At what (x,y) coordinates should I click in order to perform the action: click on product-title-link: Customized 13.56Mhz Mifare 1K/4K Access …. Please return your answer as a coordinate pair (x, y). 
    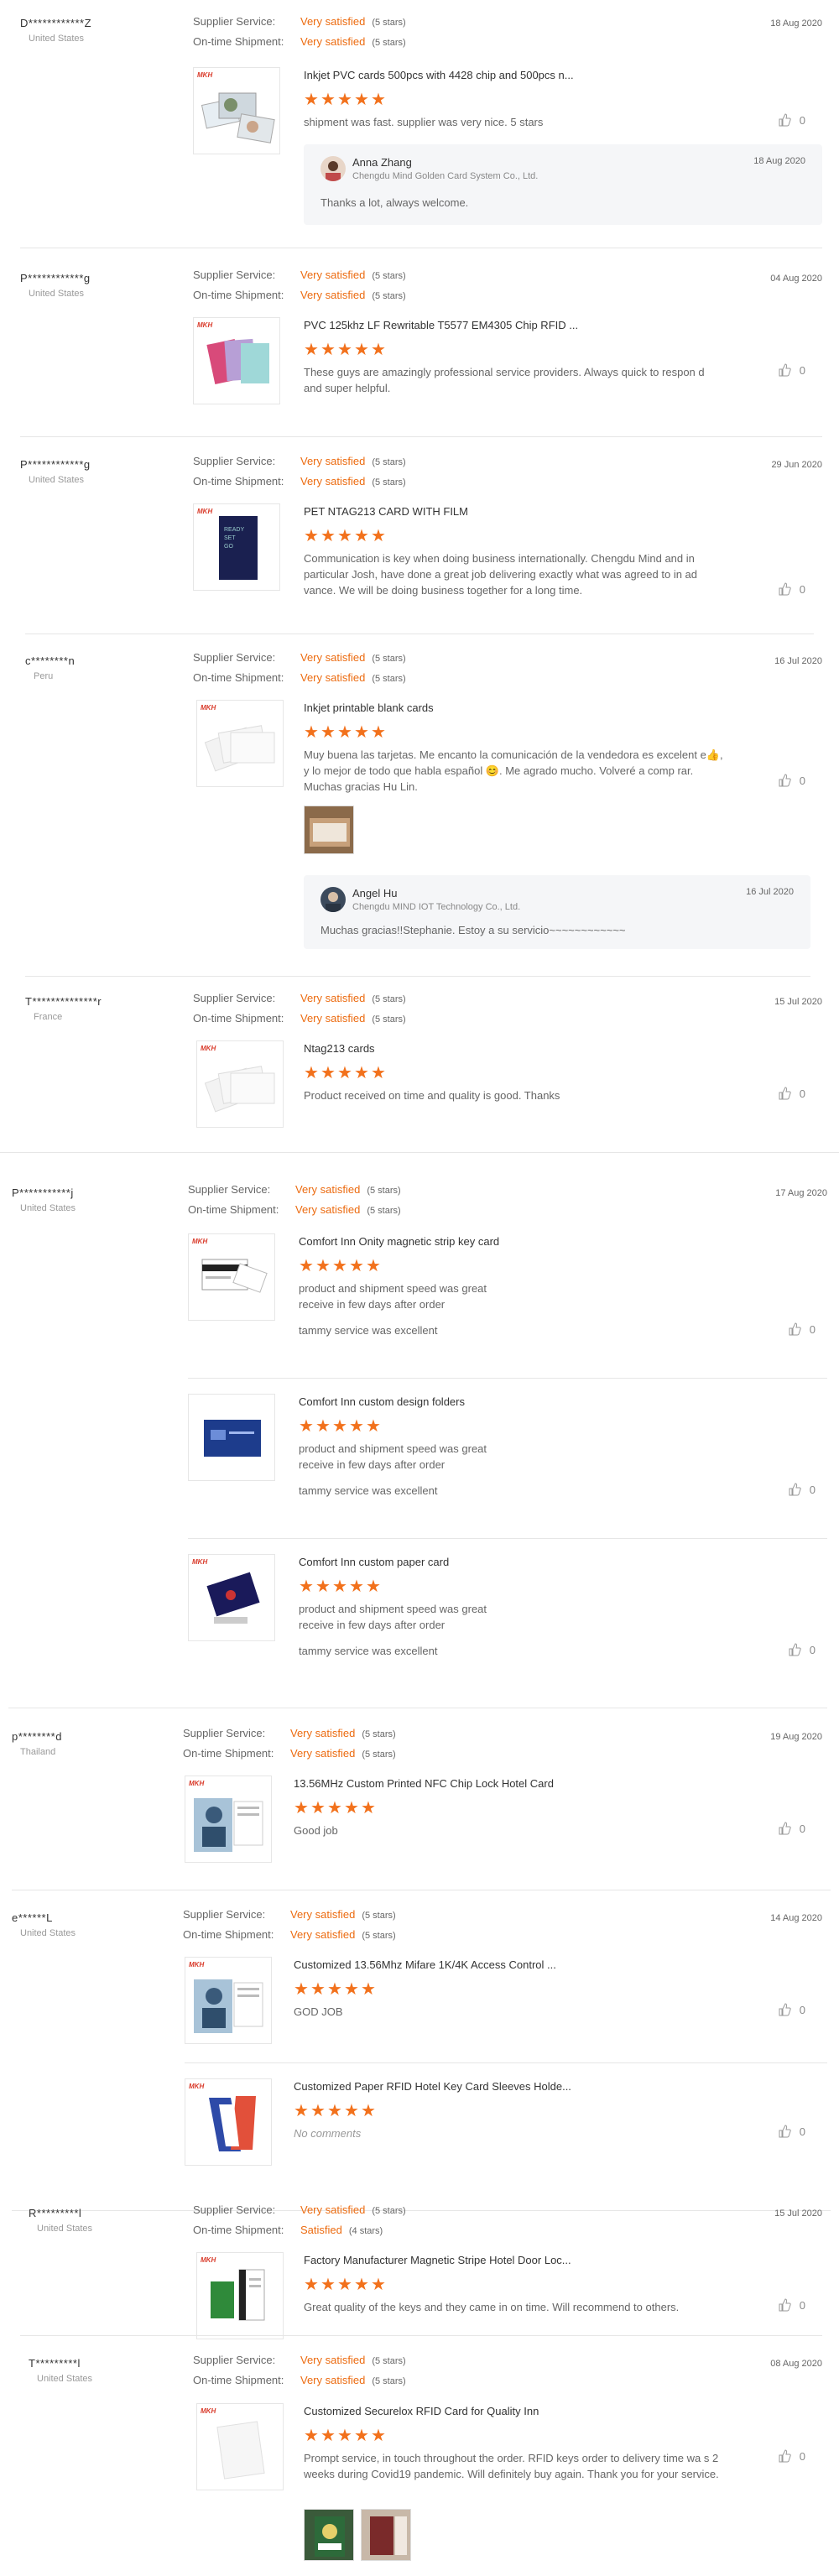
    Looking at the image, I should click on (425, 1964).